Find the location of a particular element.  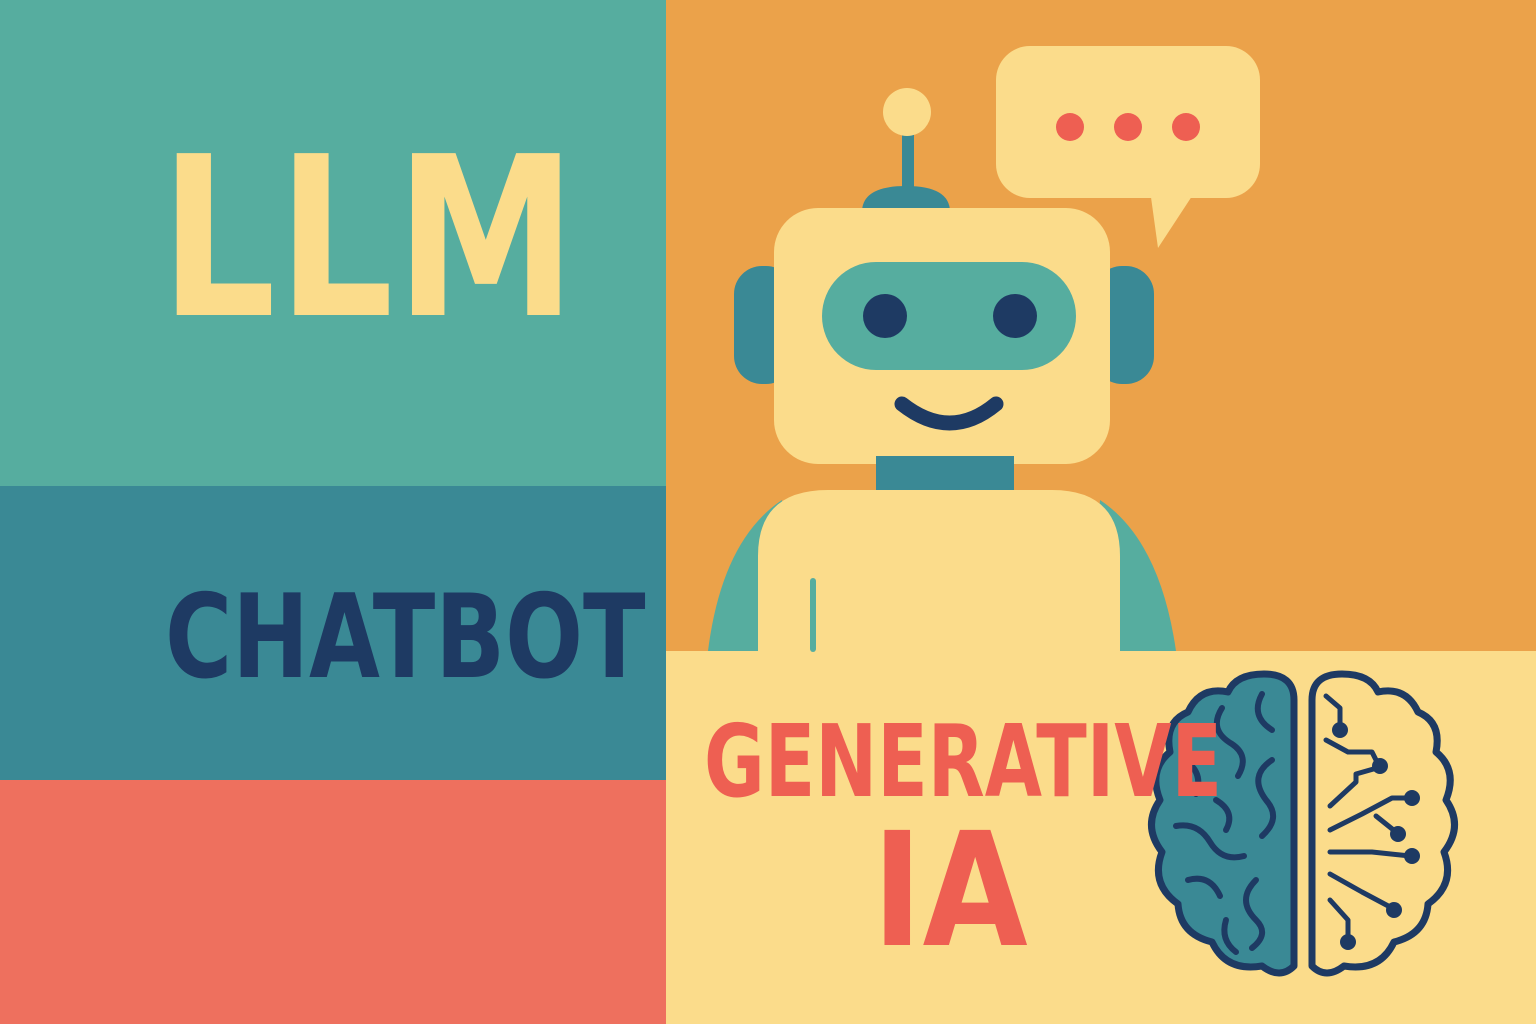

ia-heading: IA is located at coordinates (950, 891).